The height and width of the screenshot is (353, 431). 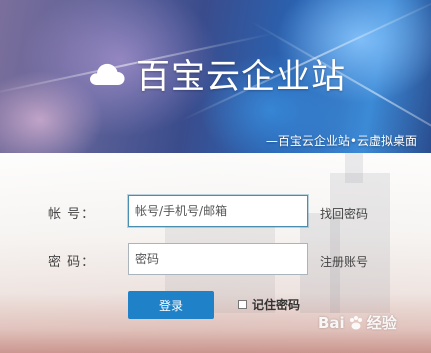 What do you see at coordinates (276, 305) in the screenshot?
I see `remember-password-label: 记住密码` at bounding box center [276, 305].